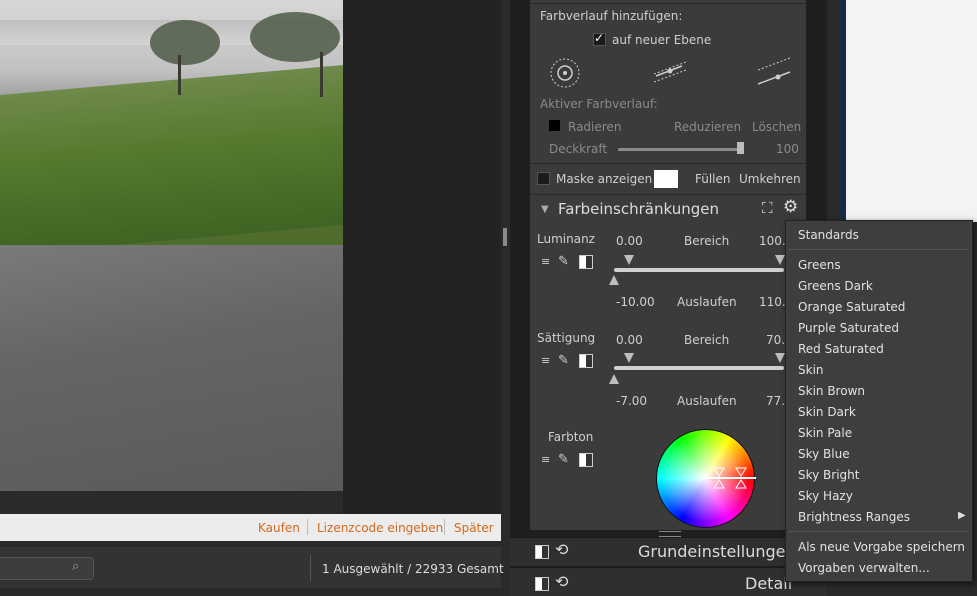  Describe the element at coordinates (825, 496) in the screenshot. I see `menu-item-sky-hazy: Sky Hazy` at that location.